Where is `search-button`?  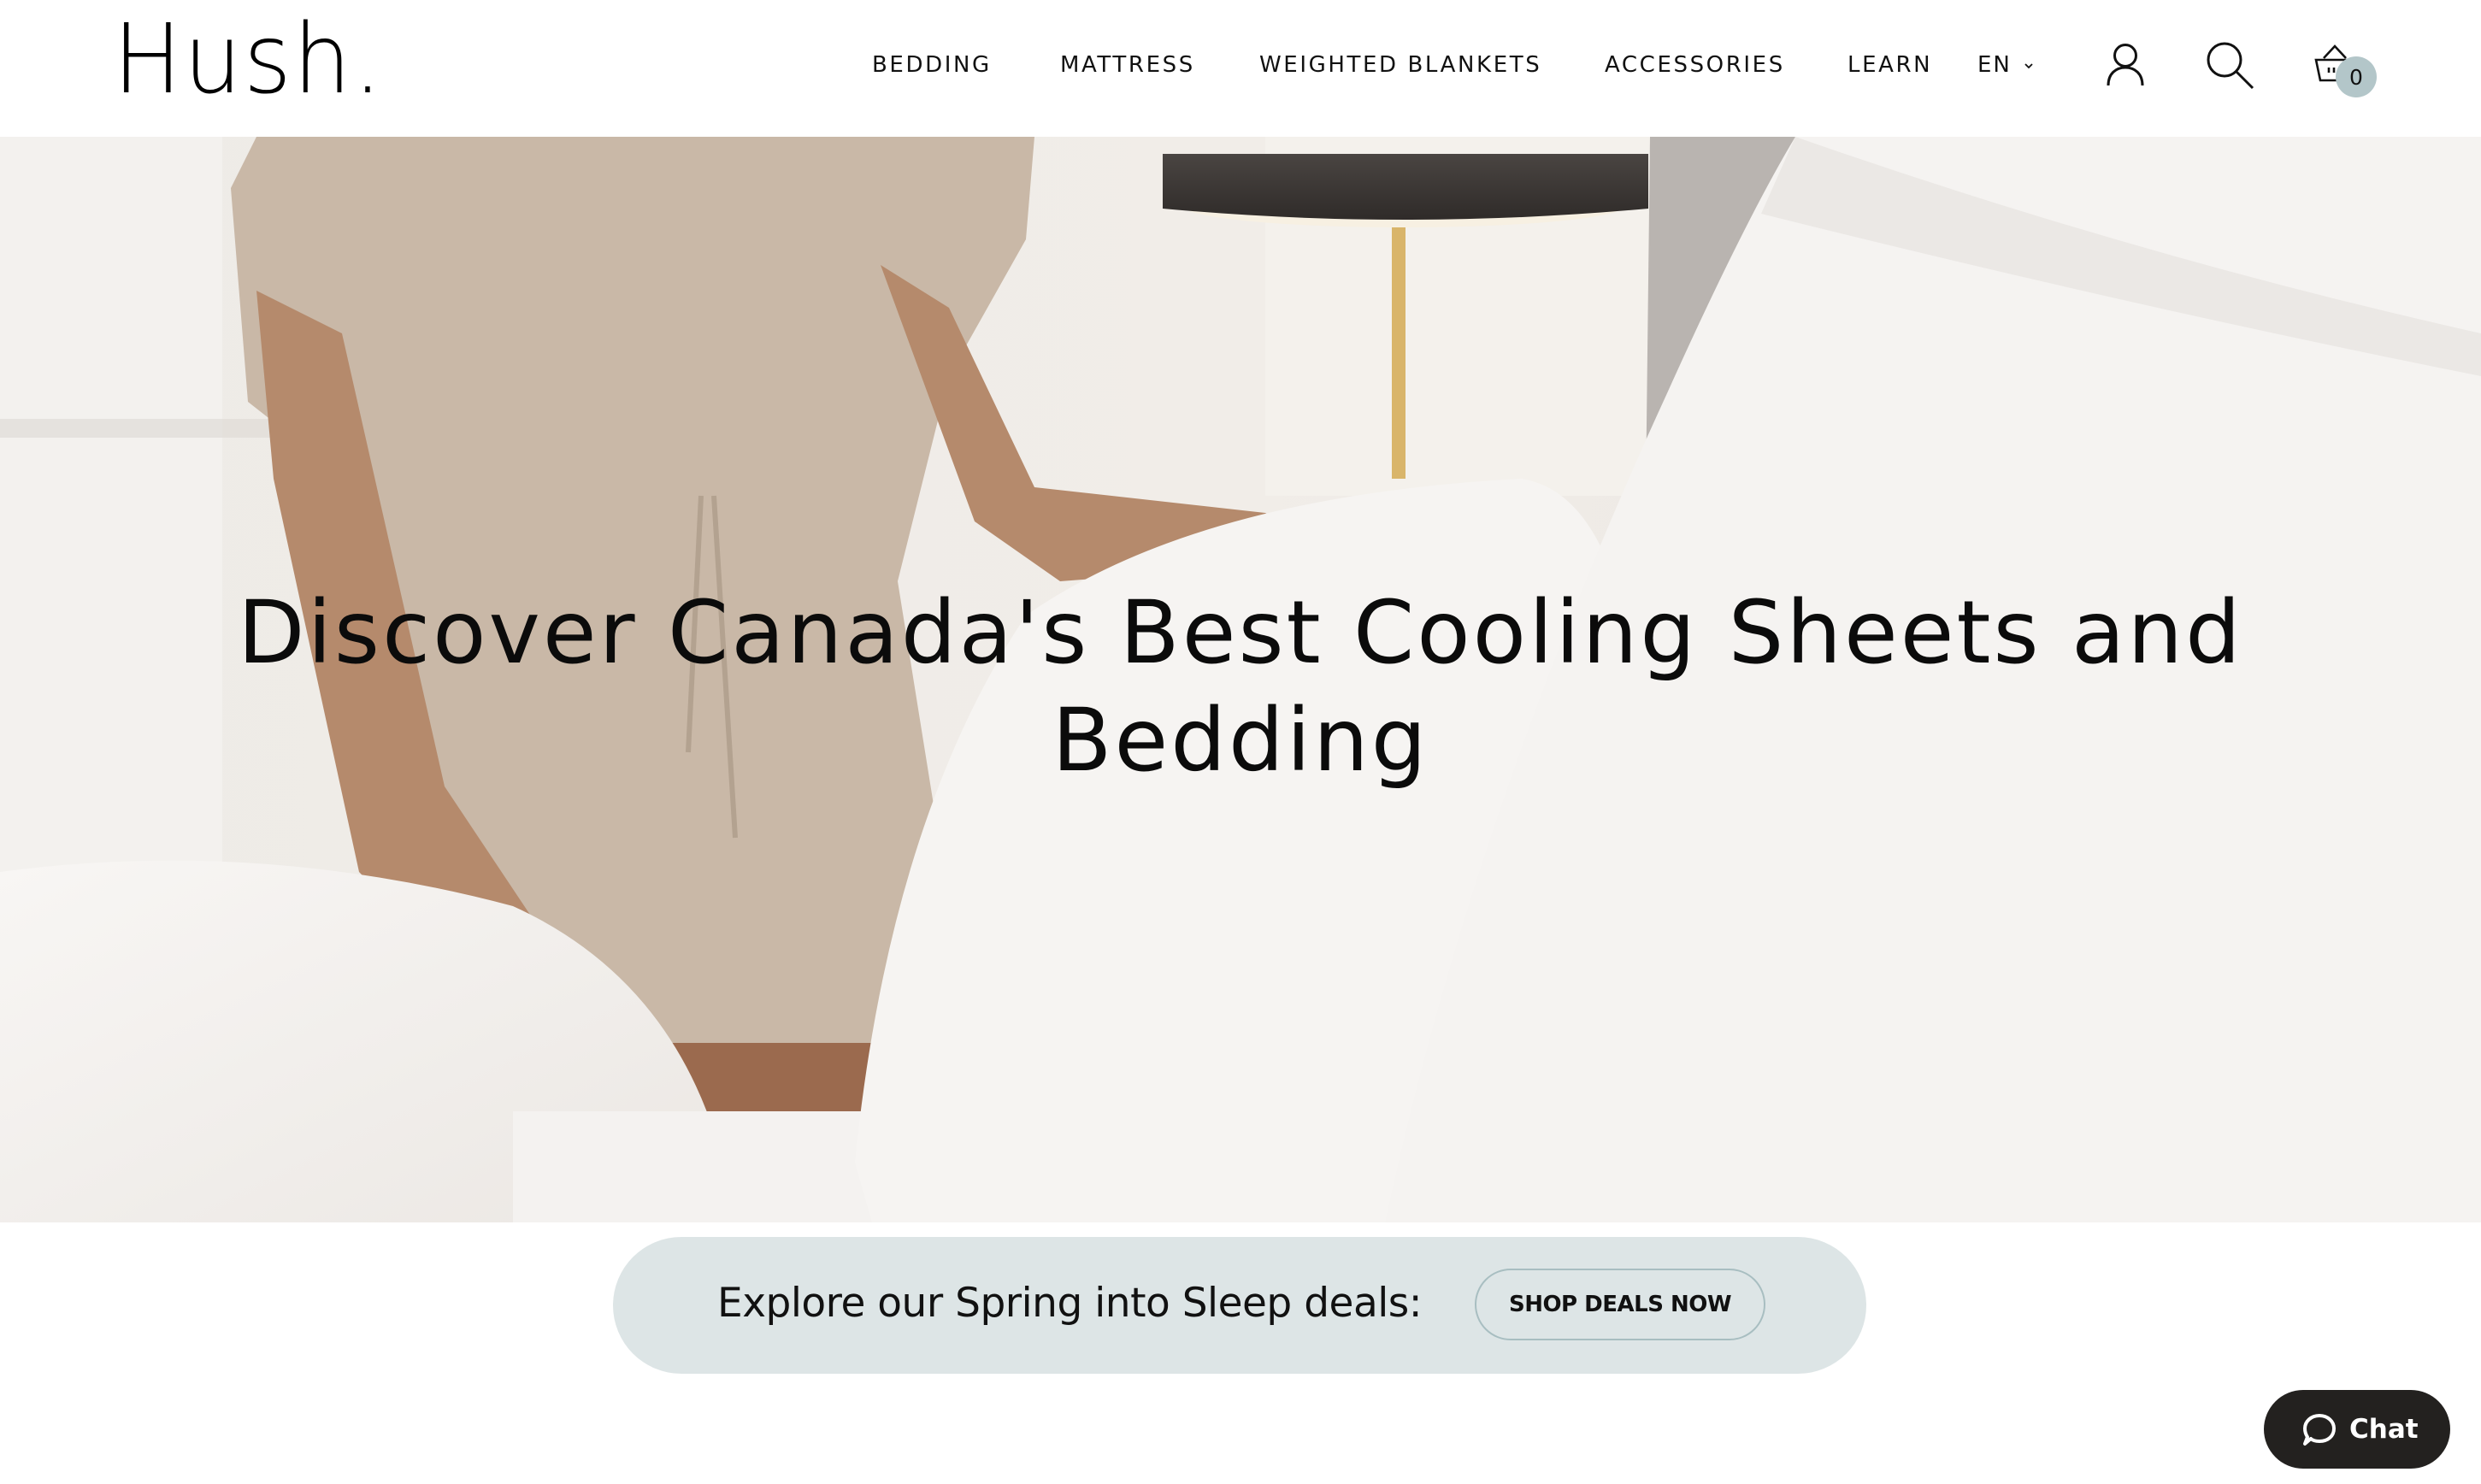
search-button is located at coordinates (2230, 66).